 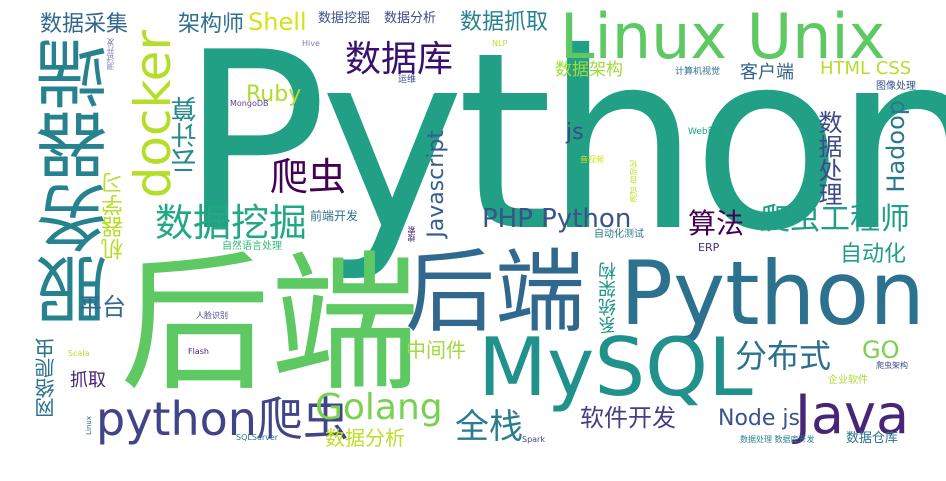 What do you see at coordinates (716, 223) in the screenshot?
I see `word-algorithm: 算法` at bounding box center [716, 223].